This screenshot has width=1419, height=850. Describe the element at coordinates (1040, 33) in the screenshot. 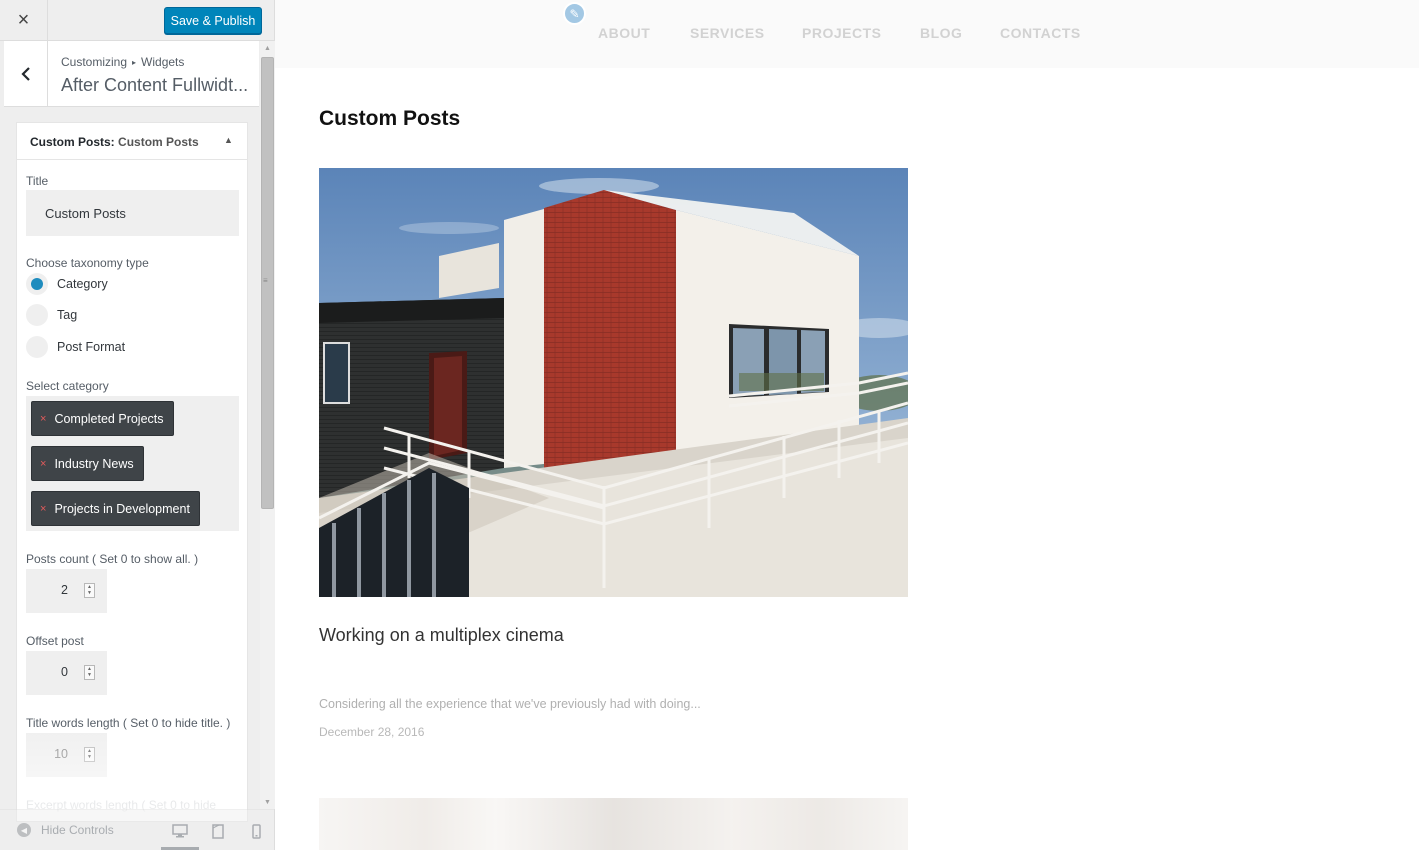

I see `nav-item-contacts: CONTACTS` at that location.